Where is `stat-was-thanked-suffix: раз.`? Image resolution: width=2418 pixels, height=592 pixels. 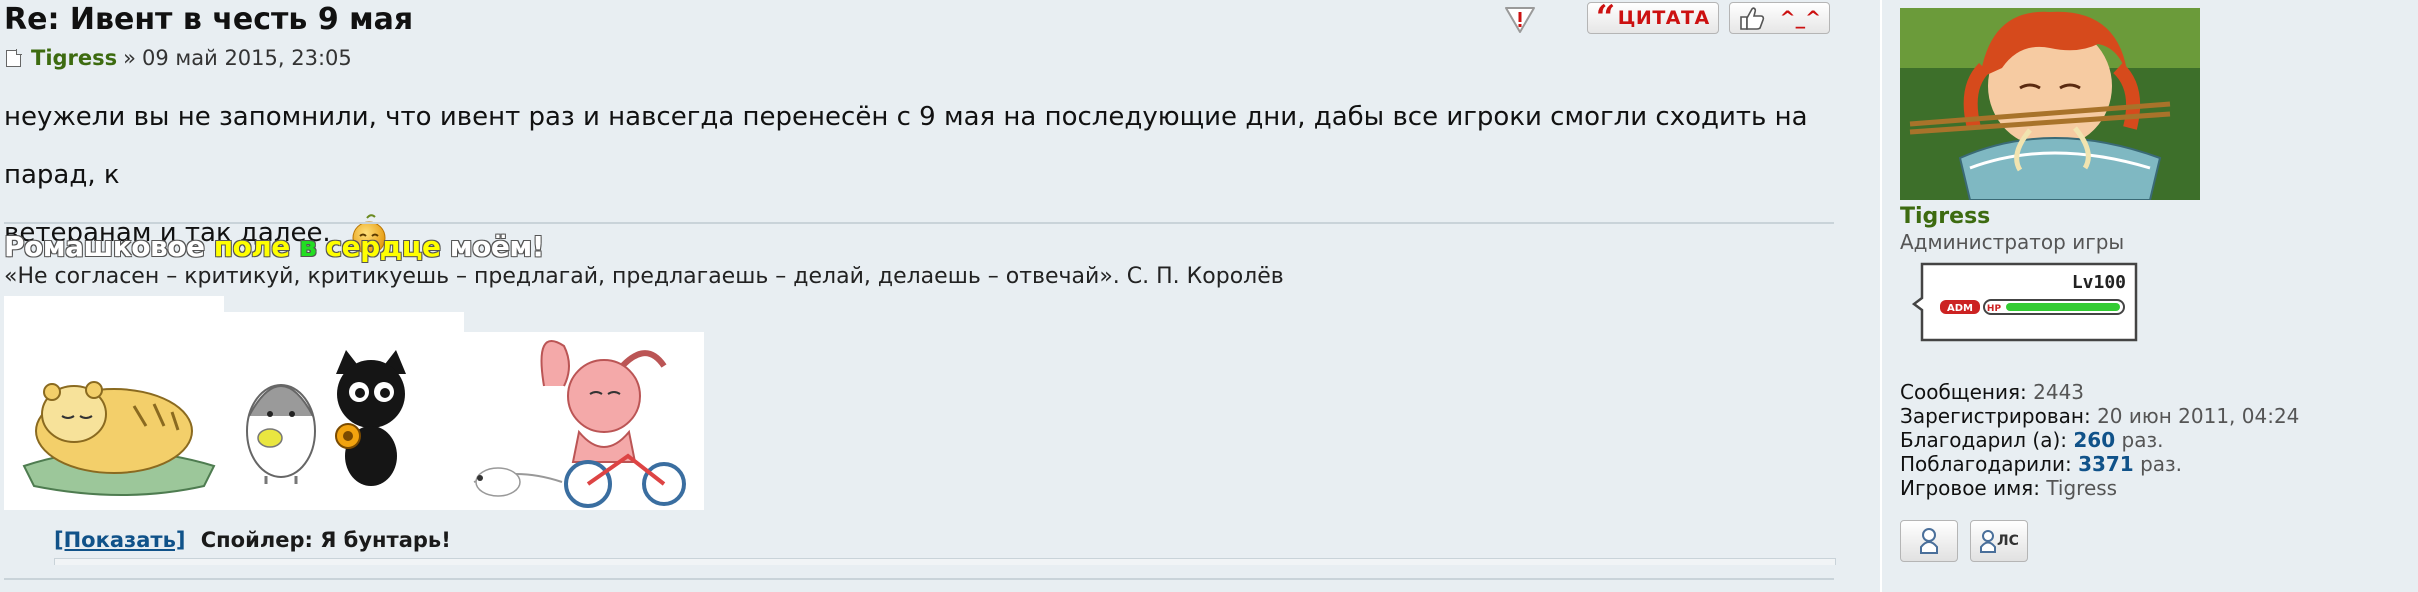 stat-was-thanked-suffix: раз. is located at coordinates (2161, 464).